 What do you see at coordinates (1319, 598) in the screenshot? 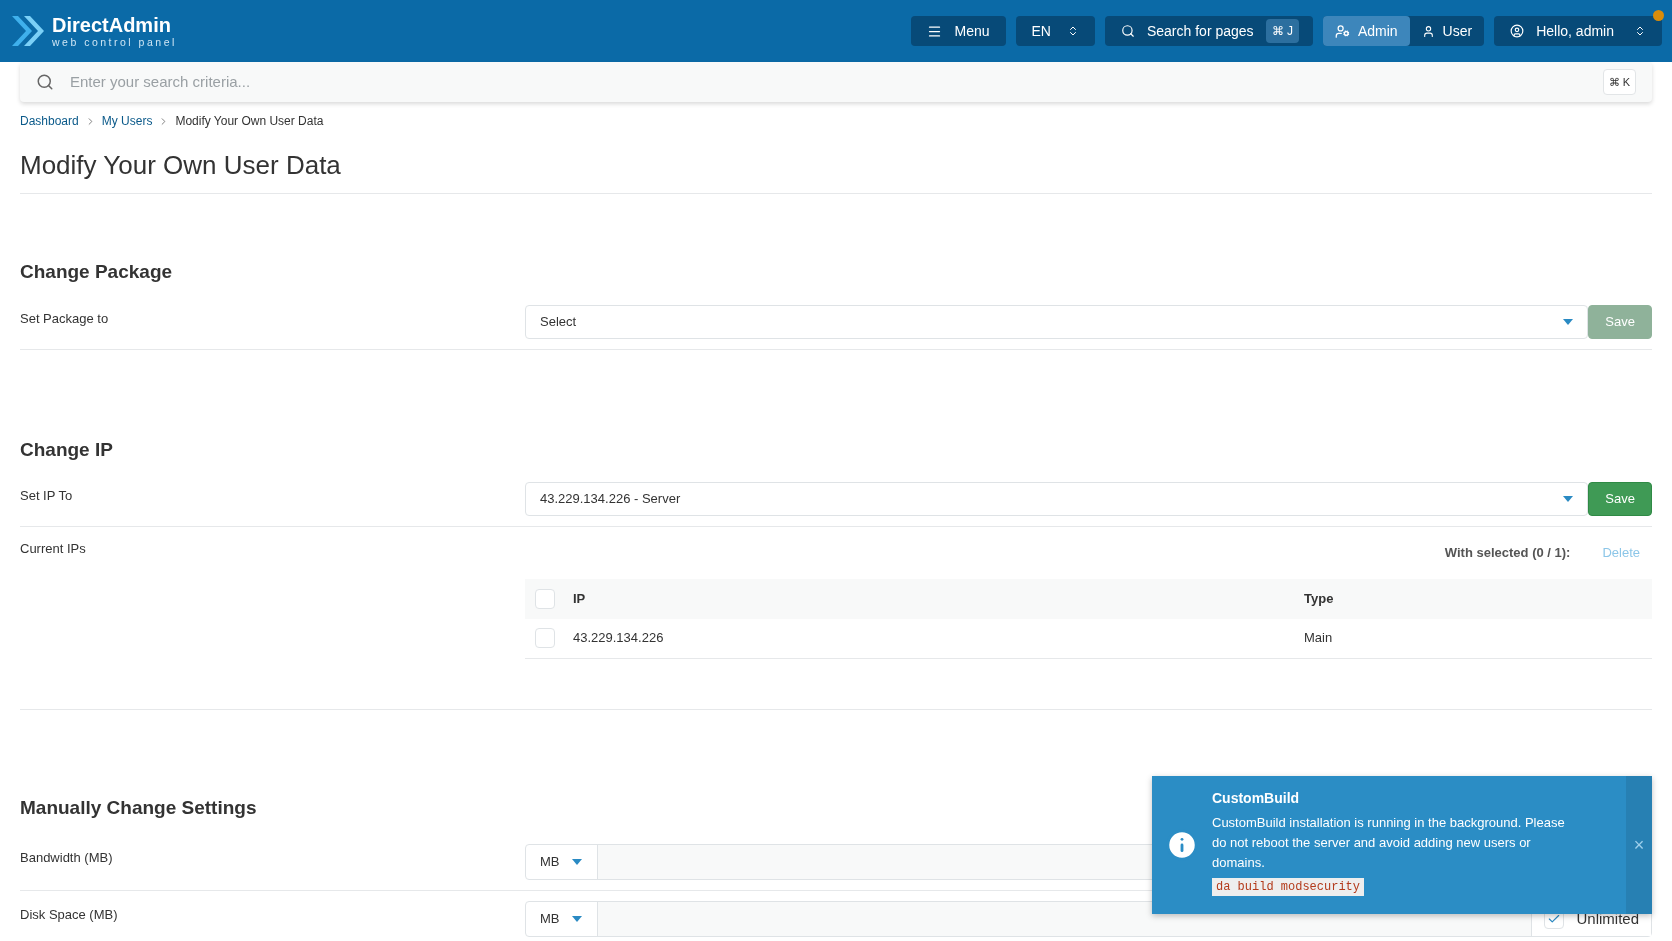
I see `column-header: Type` at bounding box center [1319, 598].